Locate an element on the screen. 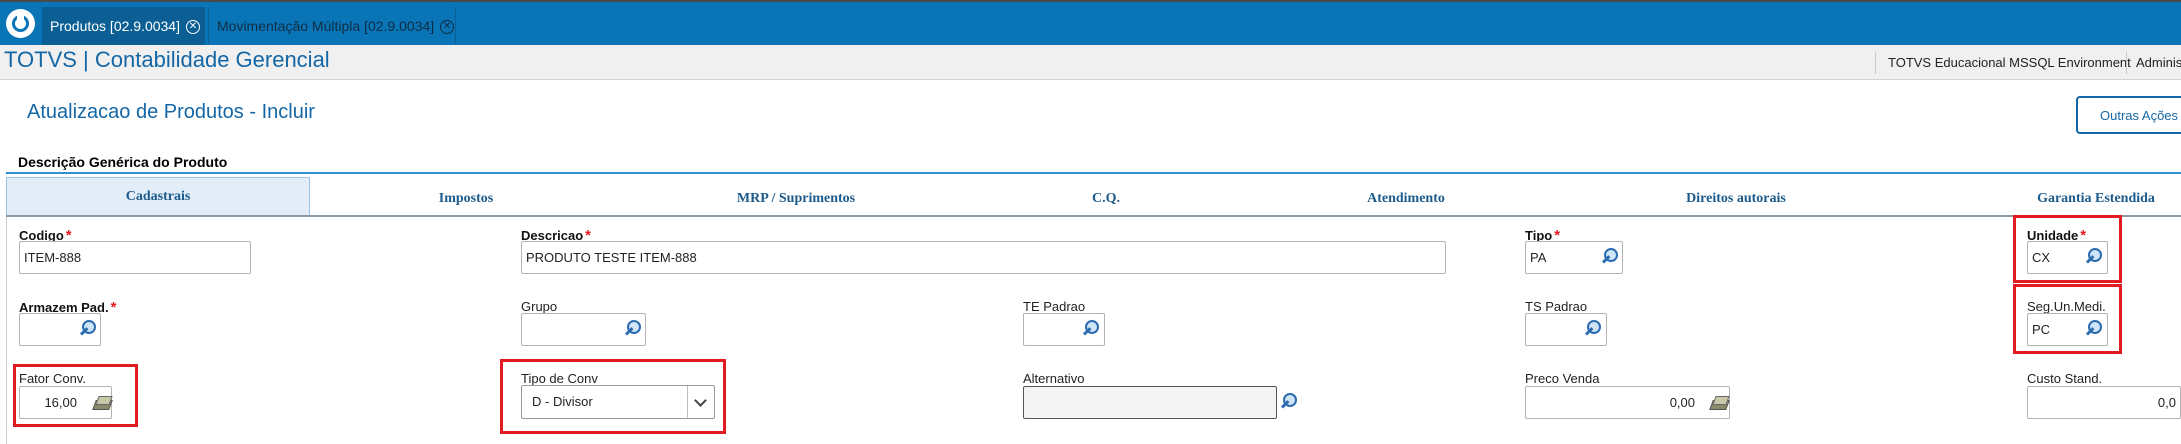 Image resolution: width=2181 pixels, height=444 pixels. unidade-highlight is located at coordinates (2067, 249).